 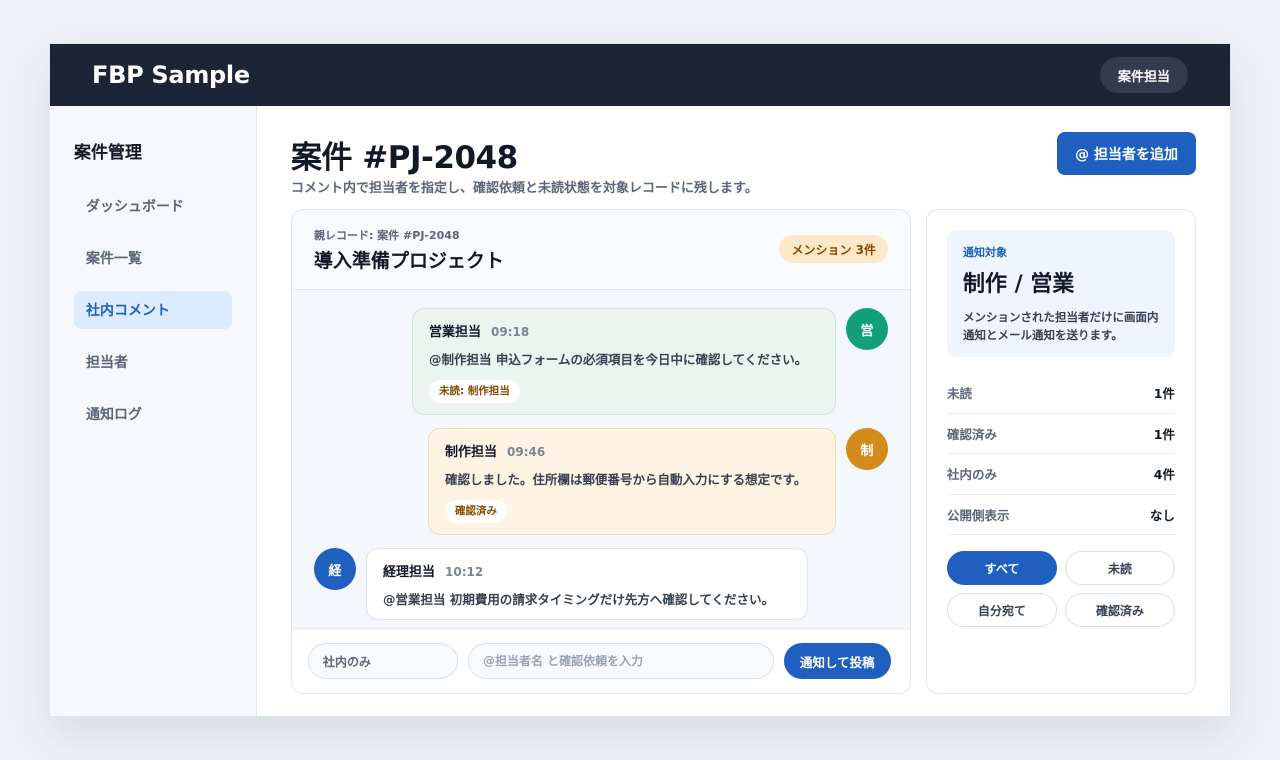 What do you see at coordinates (1061, 393) in the screenshot?
I see `stat-row-unread: 未読 1件` at bounding box center [1061, 393].